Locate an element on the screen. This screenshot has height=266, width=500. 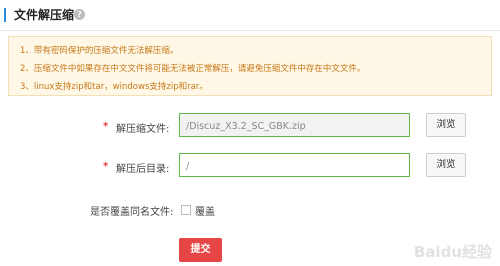
help-icon: ? is located at coordinates (79, 14).